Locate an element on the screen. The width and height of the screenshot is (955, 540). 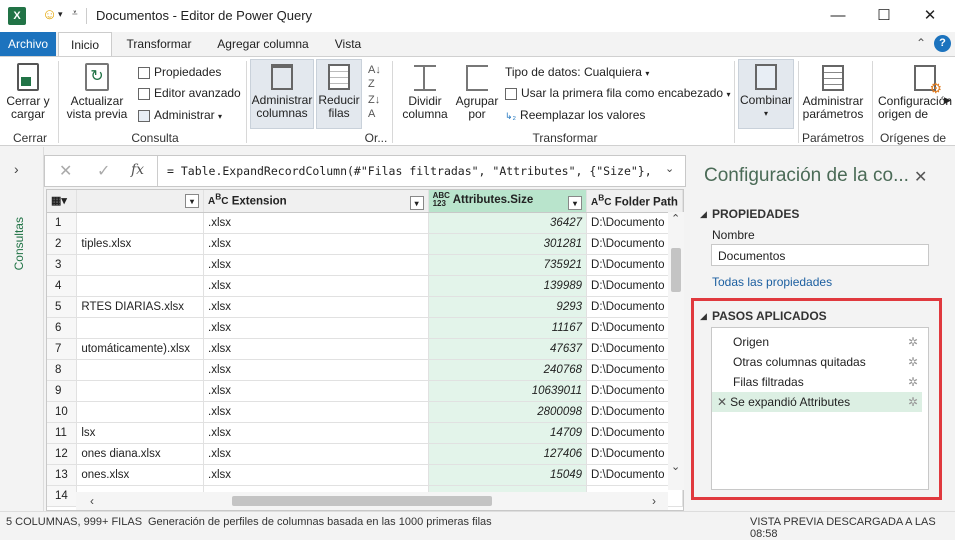
row-number: 5 is located at coordinates (62, 307).